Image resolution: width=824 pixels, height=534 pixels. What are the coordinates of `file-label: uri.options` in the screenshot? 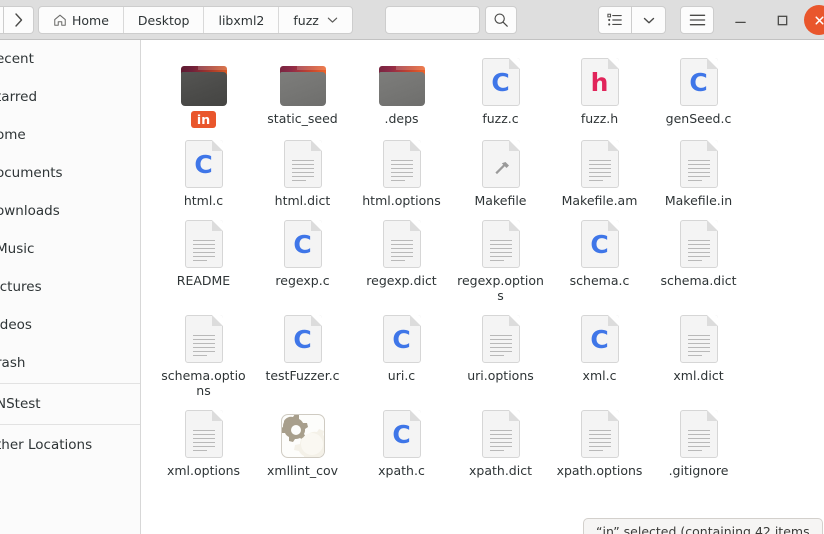 It's located at (500, 375).